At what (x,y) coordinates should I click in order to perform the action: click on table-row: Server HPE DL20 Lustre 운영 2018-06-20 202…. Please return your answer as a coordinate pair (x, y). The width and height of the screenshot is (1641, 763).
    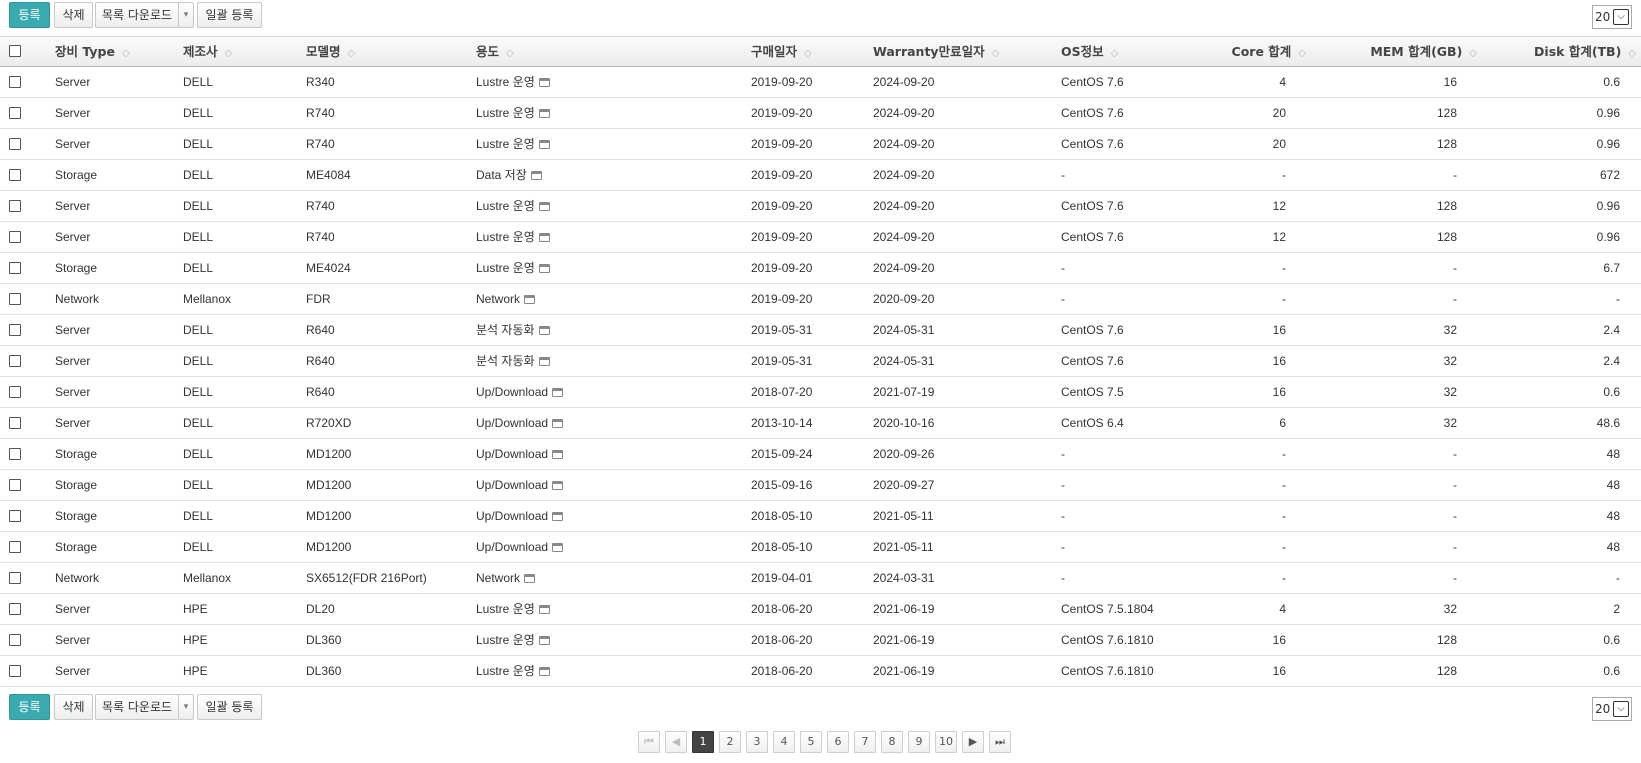
    Looking at the image, I should click on (820, 609).